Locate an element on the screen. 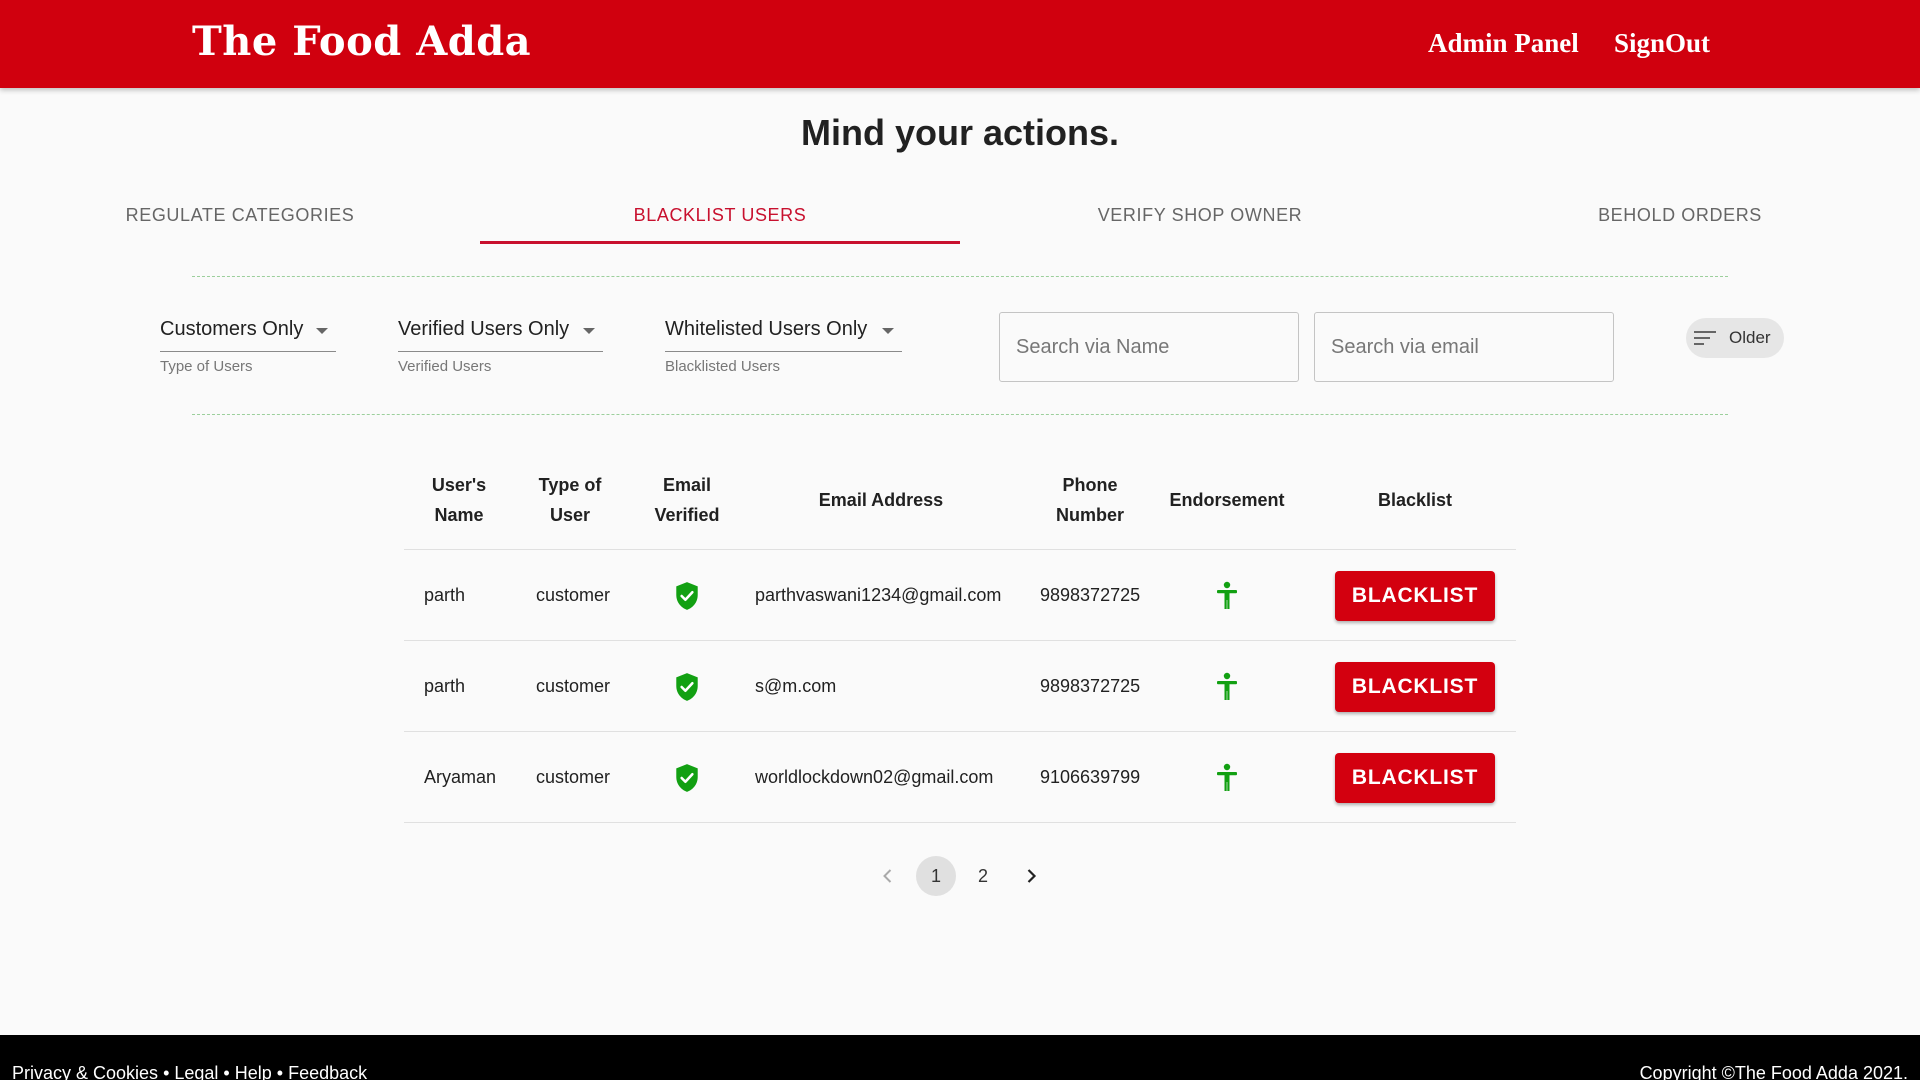  tab-behold-orders: BEHOLD ORDERS is located at coordinates (1680, 217).